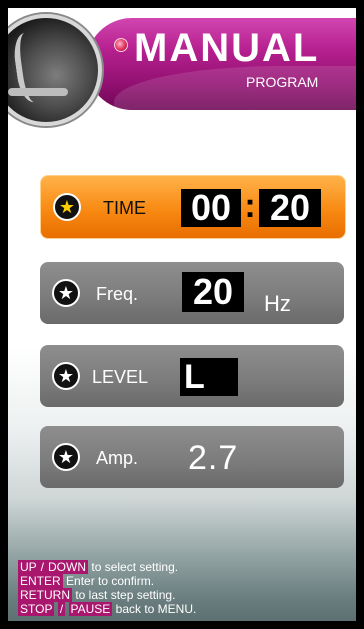 The width and height of the screenshot is (364, 629). What do you see at coordinates (45, 595) in the screenshot?
I see `key-return: RETURN` at bounding box center [45, 595].